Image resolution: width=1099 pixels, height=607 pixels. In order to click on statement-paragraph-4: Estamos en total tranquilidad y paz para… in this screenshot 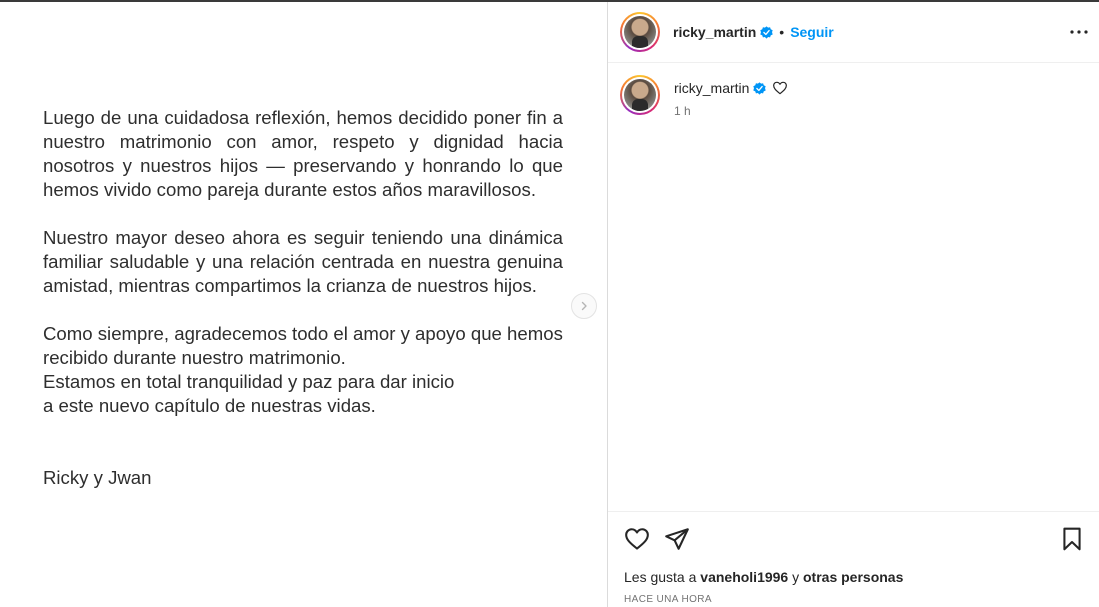, I will do `click(249, 381)`.